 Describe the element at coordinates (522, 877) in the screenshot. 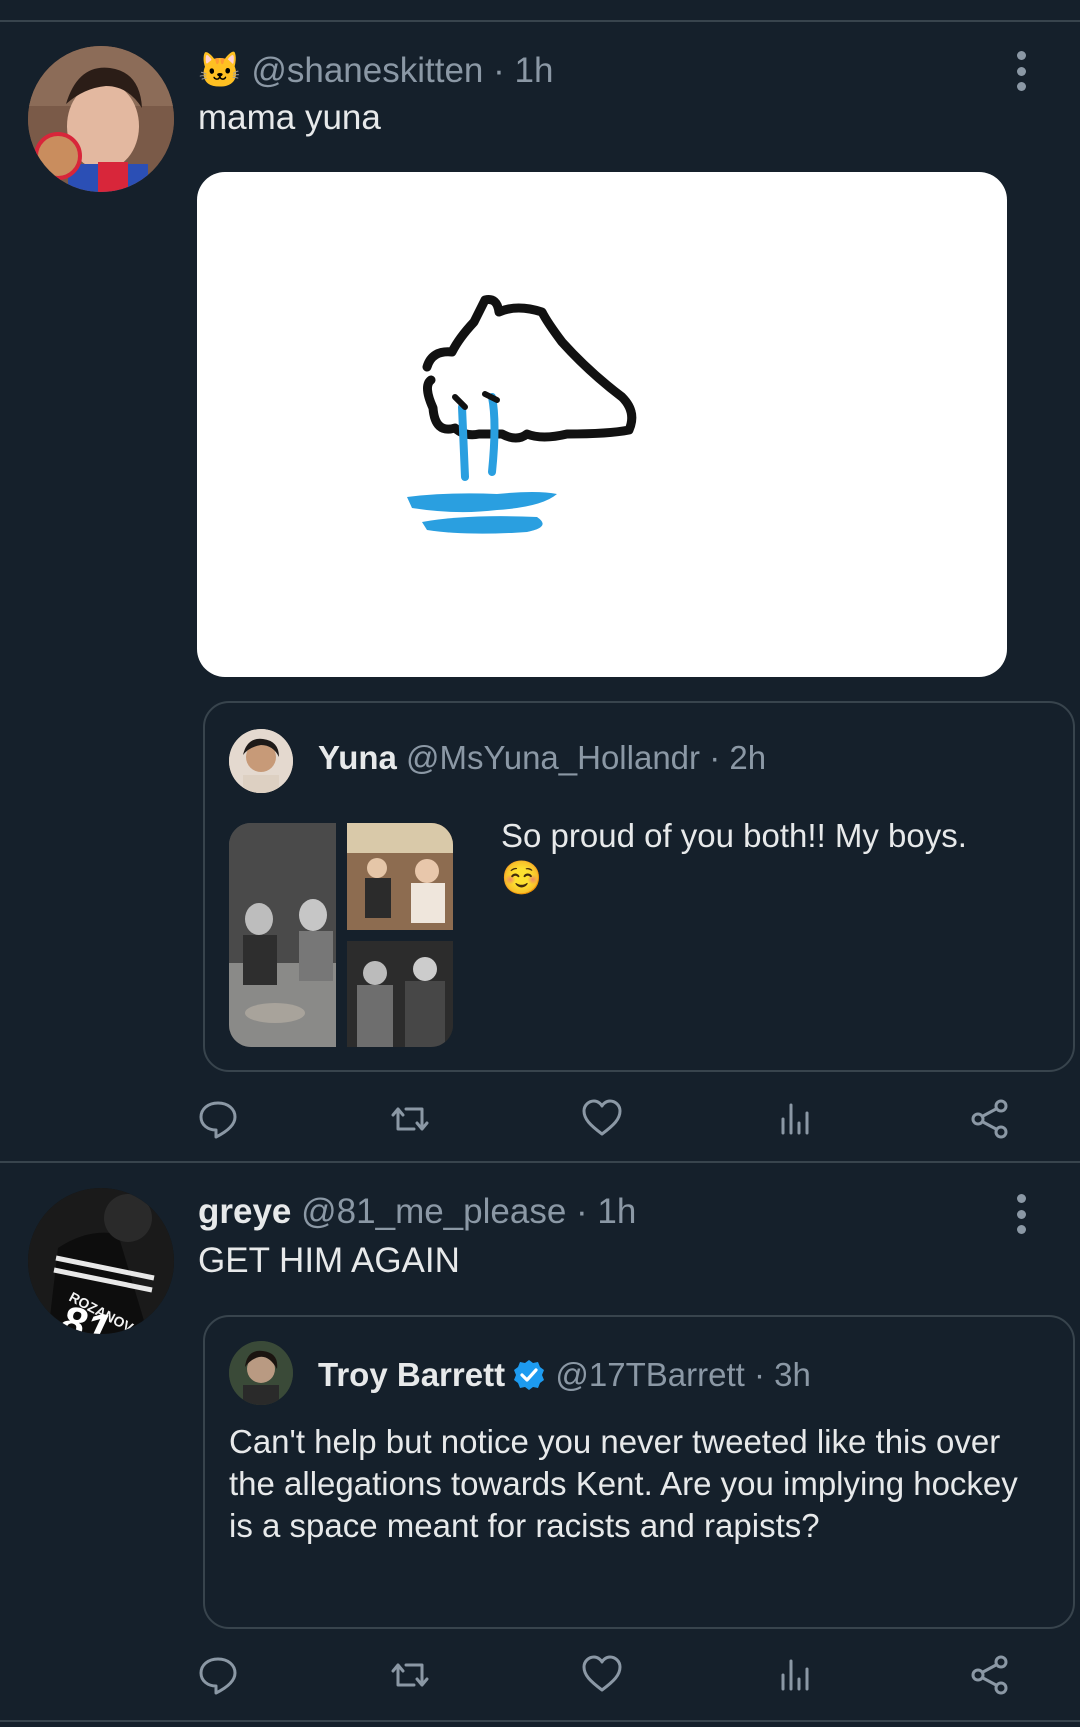

I see `smiling-face-emoji: ☺️` at that location.